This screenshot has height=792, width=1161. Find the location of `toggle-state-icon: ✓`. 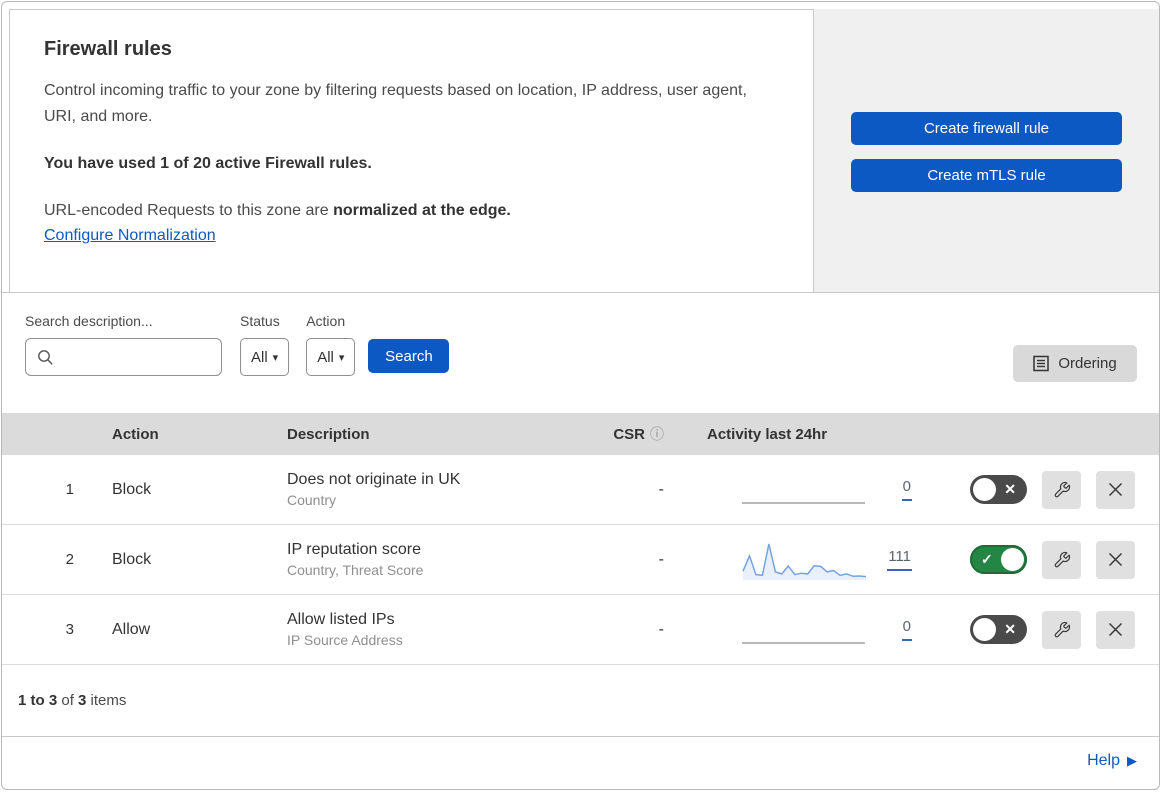

toggle-state-icon: ✓ is located at coordinates (987, 558).